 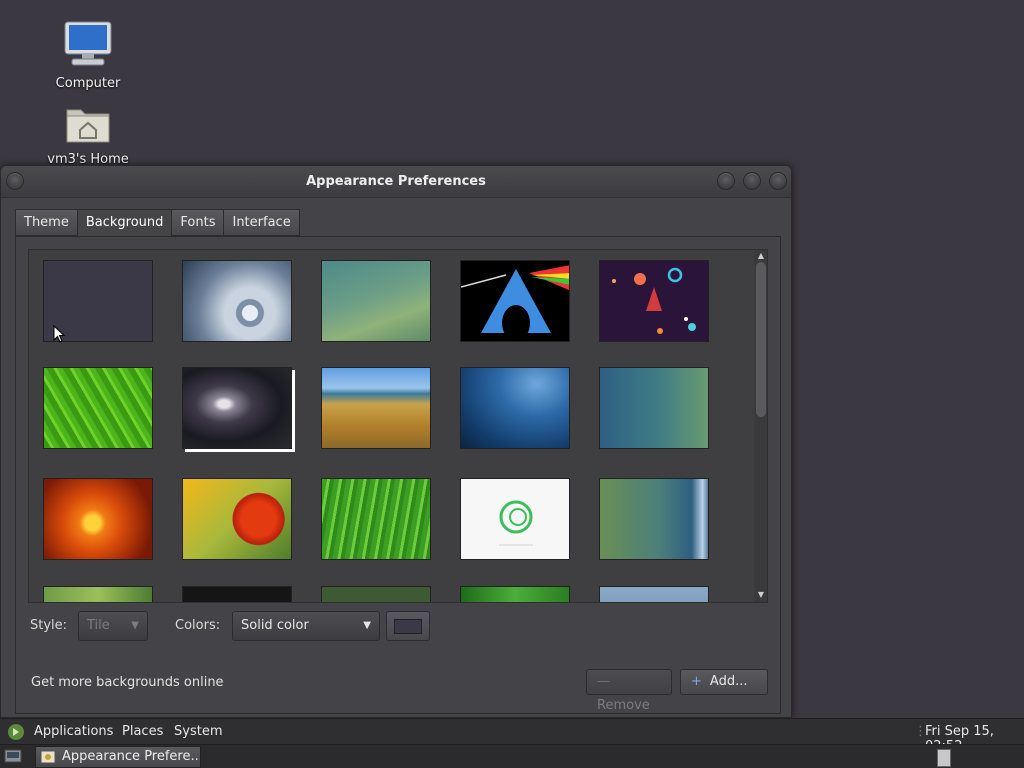 I want to click on minimize-button, so click(x=726, y=181).